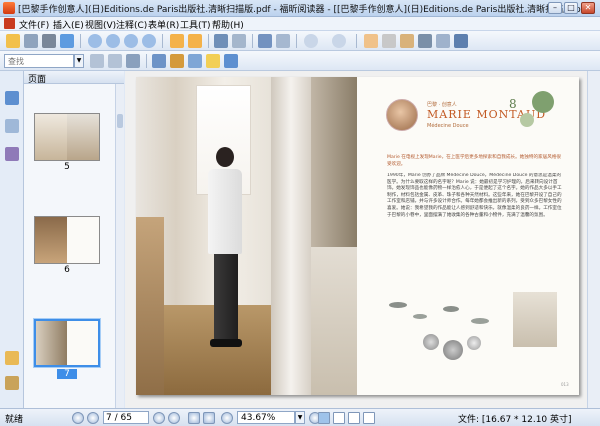 This screenshot has height=426, width=600. What do you see at coordinates (588, 8) in the screenshot?
I see `close-button: ✕` at bounding box center [588, 8].